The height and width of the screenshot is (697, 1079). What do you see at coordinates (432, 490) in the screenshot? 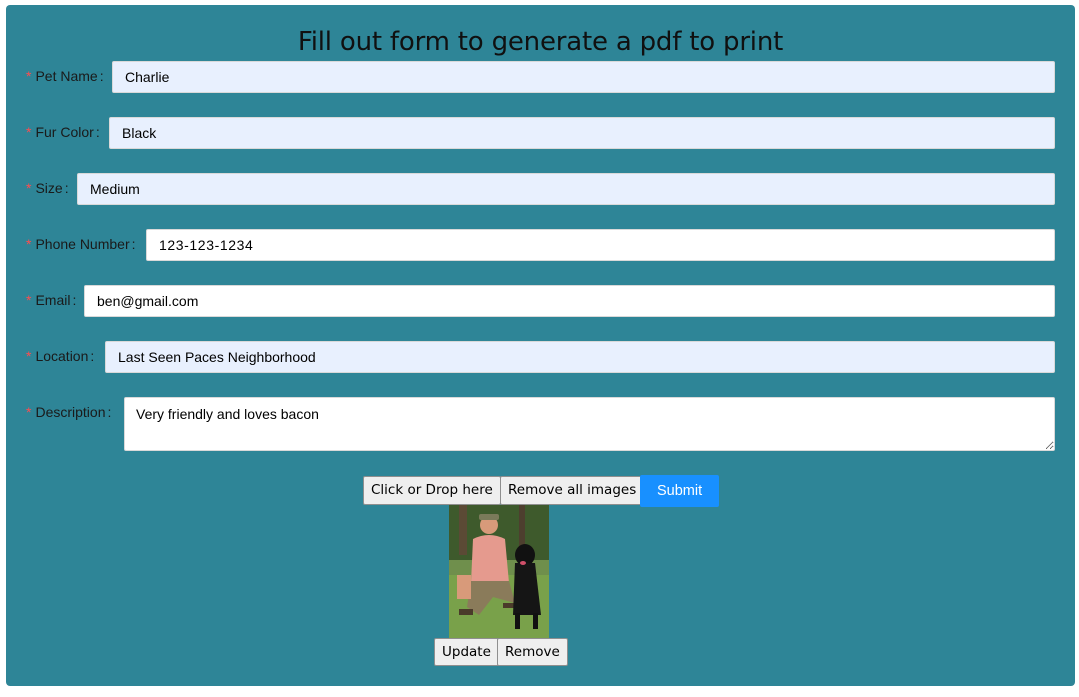
I see `click-or-drop-button: Click or Drop here` at bounding box center [432, 490].